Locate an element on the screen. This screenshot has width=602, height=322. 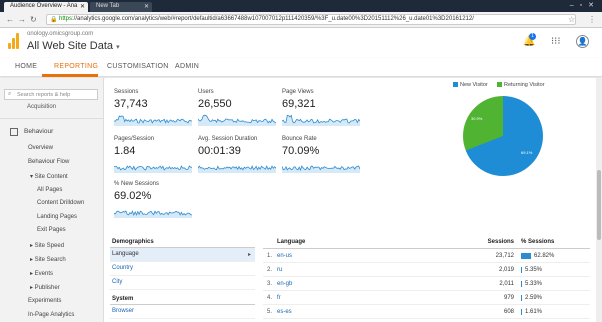
legend-label: New Visitor is located at coordinates (474, 85).